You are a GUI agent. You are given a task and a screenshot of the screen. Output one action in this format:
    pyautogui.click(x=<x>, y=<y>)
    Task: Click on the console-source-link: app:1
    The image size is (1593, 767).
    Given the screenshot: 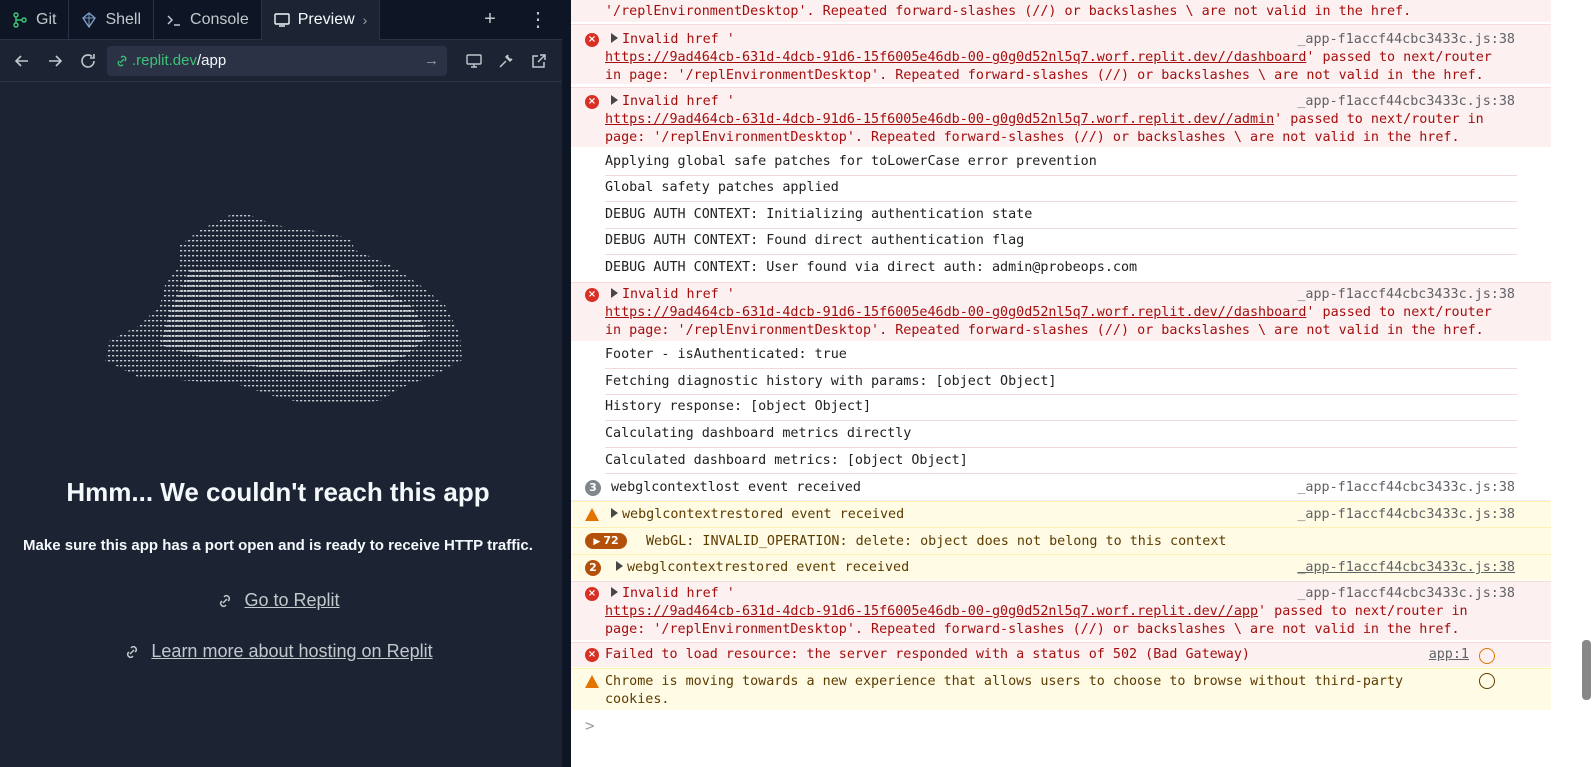 What is the action you would take?
    pyautogui.click(x=1449, y=655)
    